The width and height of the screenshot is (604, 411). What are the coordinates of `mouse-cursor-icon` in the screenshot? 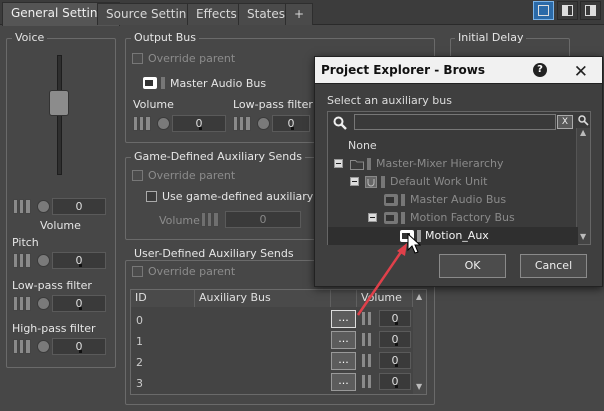 It's located at (414, 243).